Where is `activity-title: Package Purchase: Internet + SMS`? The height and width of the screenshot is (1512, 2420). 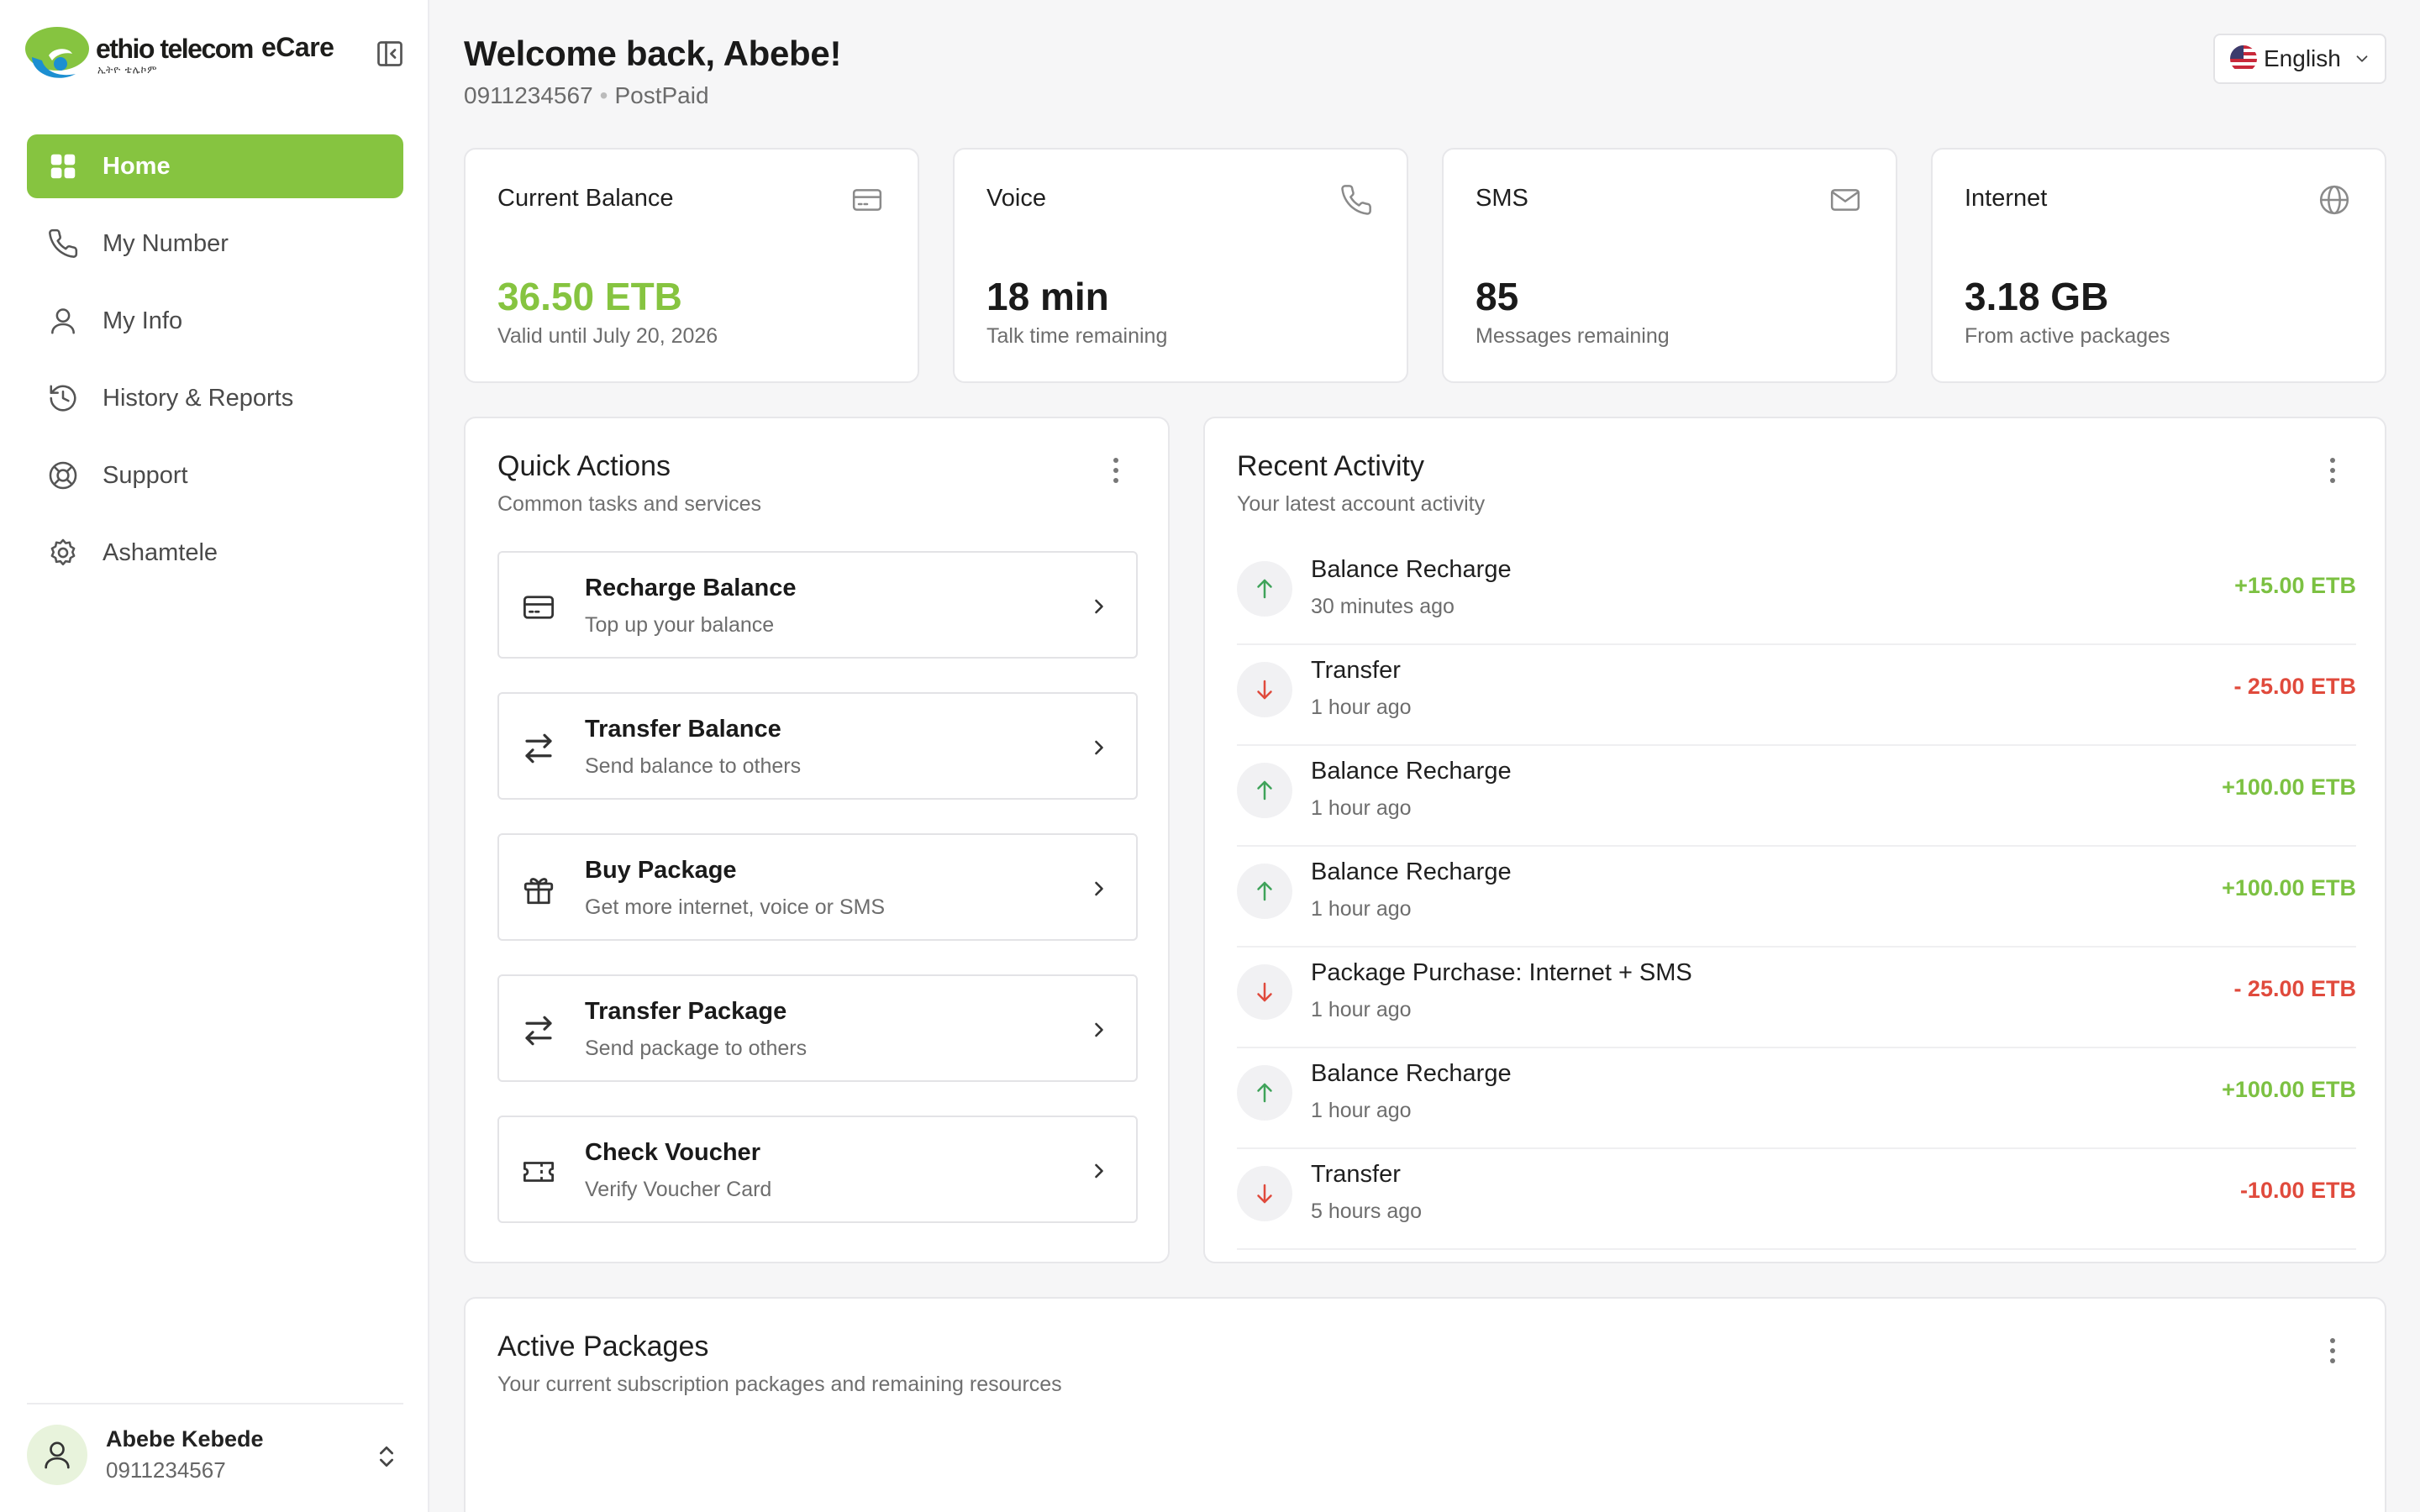
activity-title: Package Purchase: Internet + SMS is located at coordinates (1501, 972).